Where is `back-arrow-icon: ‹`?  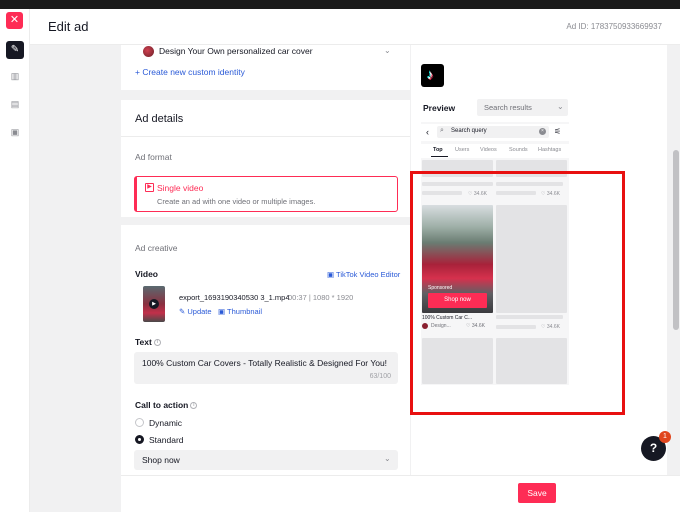
back-arrow-icon: ‹ is located at coordinates (427, 132).